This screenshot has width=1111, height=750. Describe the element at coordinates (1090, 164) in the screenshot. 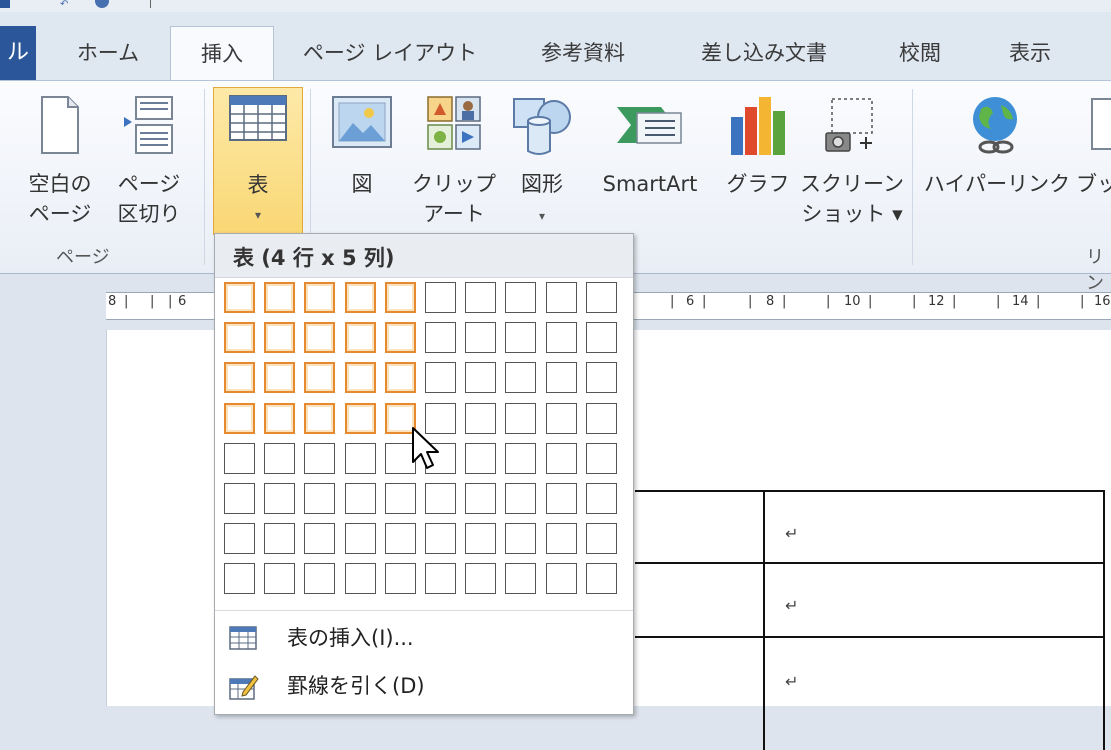

I see `bookmark-button: ブック` at that location.